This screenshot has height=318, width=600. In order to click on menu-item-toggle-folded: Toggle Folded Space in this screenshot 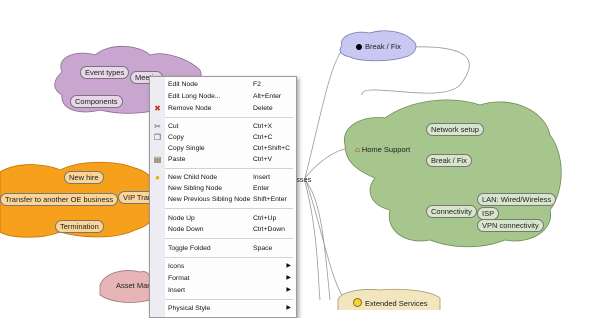, I will do `click(223, 248)`.